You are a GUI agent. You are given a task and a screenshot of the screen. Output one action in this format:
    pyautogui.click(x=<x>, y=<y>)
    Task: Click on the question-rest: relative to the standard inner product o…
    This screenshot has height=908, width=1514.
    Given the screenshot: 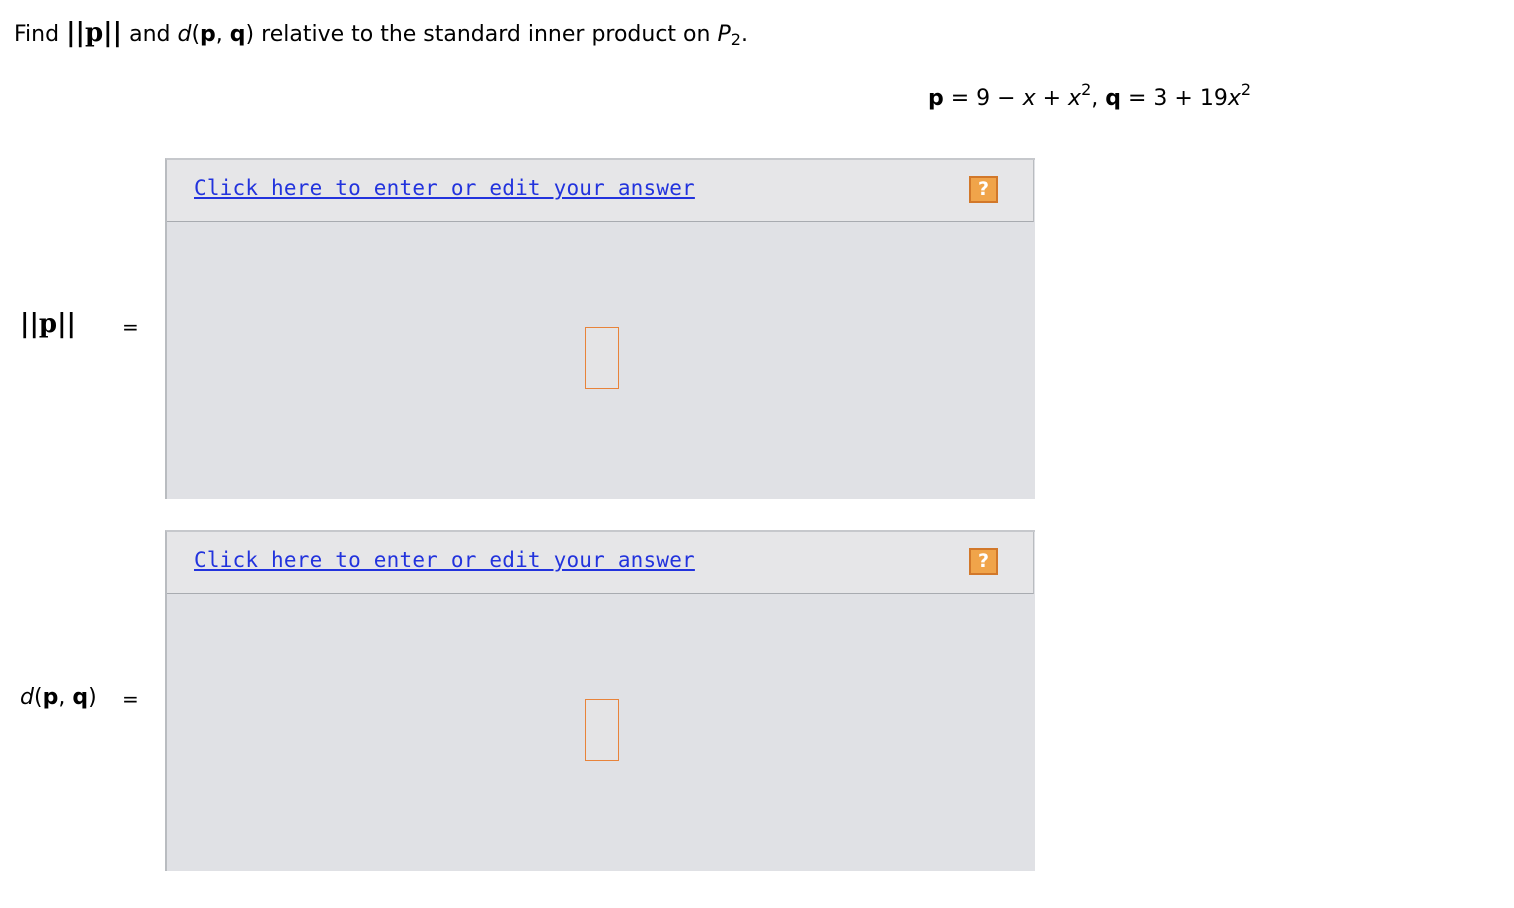 What is the action you would take?
    pyautogui.click(x=486, y=34)
    